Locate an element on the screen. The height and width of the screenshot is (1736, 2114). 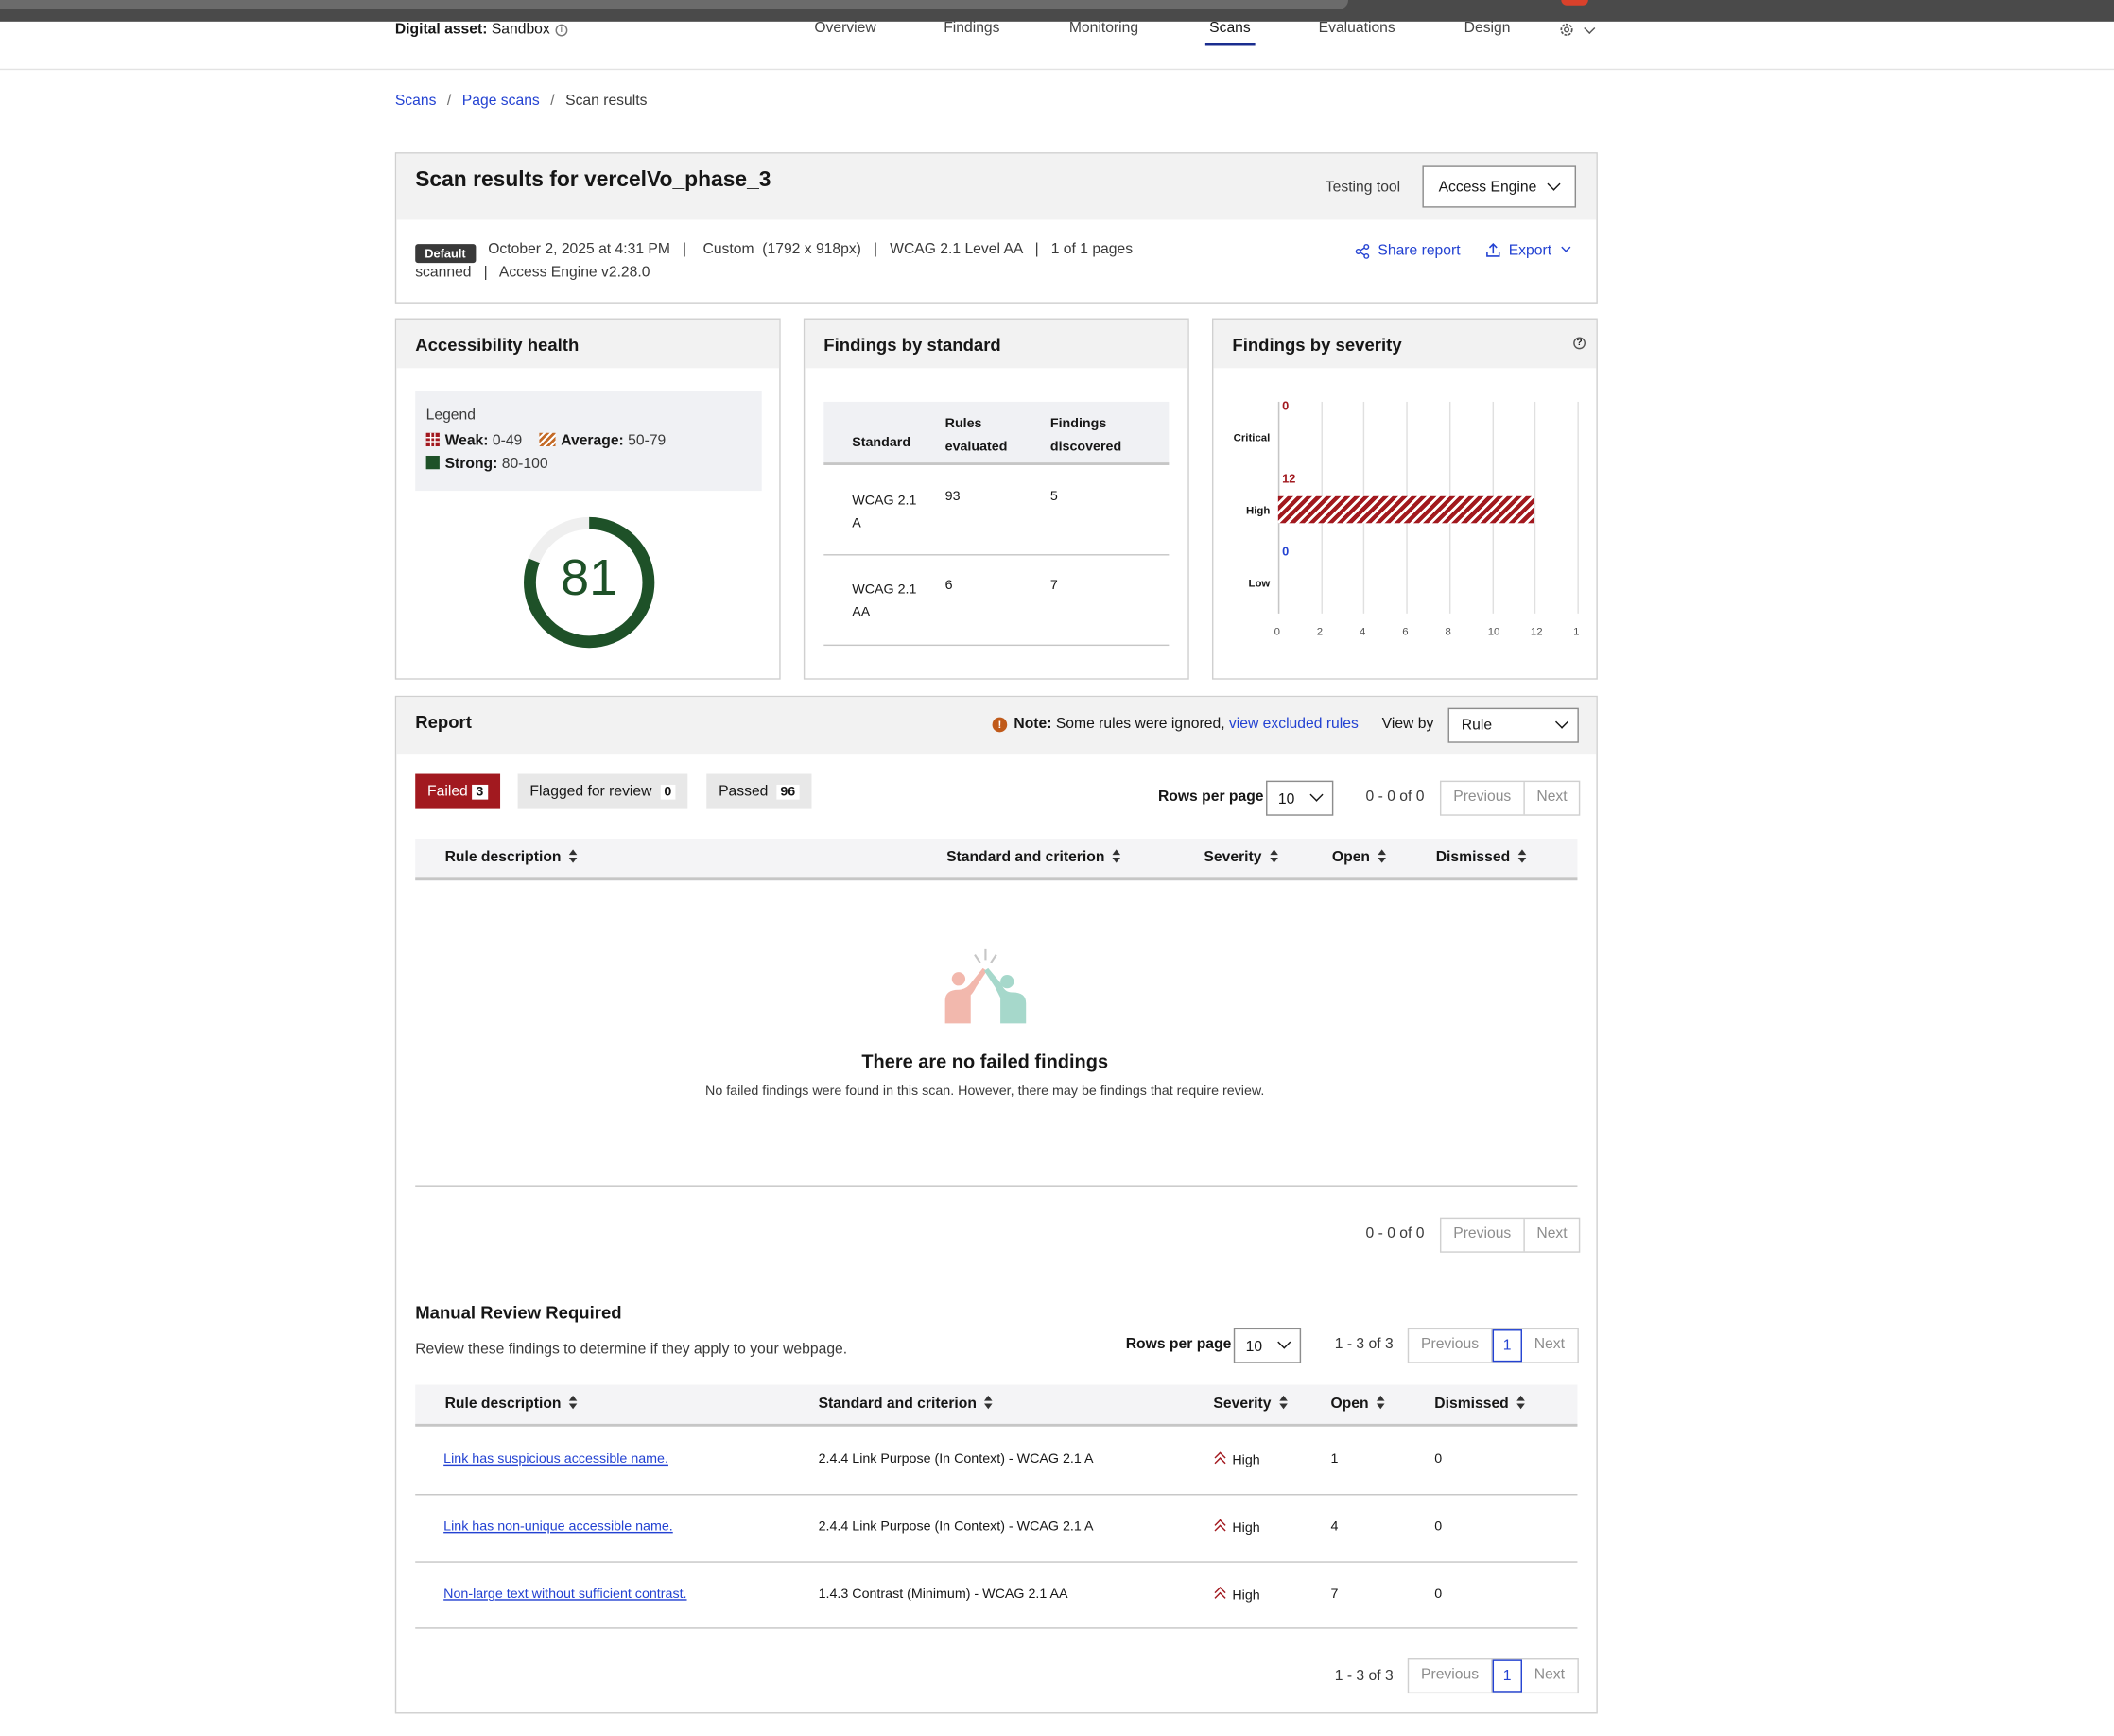
asset-name: Sandbox is located at coordinates (520, 29).